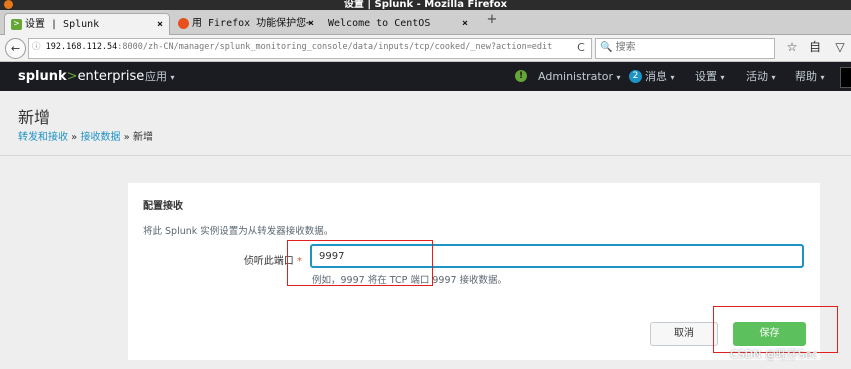 This screenshot has height=369, width=851. I want to click on tab-centos: Welcome to CentOS ×, so click(398, 23).